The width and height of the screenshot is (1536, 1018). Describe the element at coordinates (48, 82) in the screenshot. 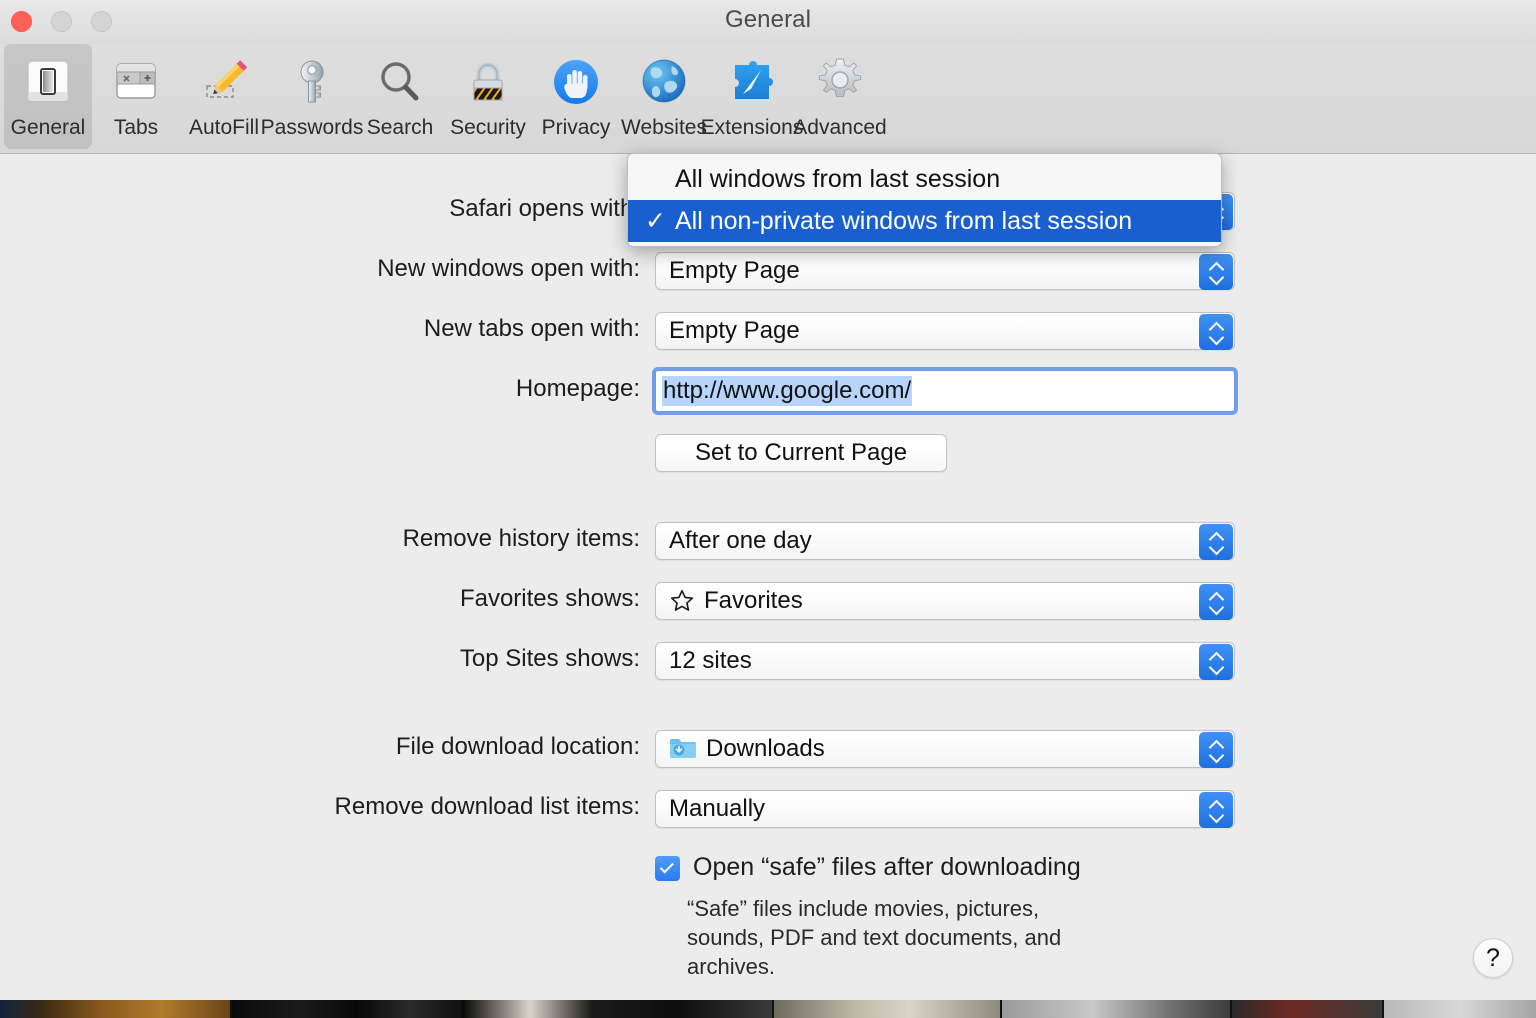

I see `general-switch-icon` at that location.